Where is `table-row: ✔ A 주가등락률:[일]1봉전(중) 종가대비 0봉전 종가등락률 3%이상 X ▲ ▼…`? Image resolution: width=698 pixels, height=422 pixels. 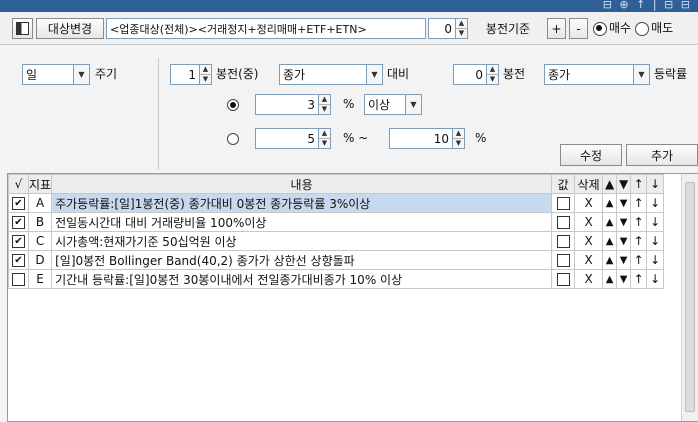 table-row: ✔ A 주가등락률:[일]1봉전(중) 종가대비 0봉전 종가등락률 3%이상 X ▲ ▼… is located at coordinates (336, 203).